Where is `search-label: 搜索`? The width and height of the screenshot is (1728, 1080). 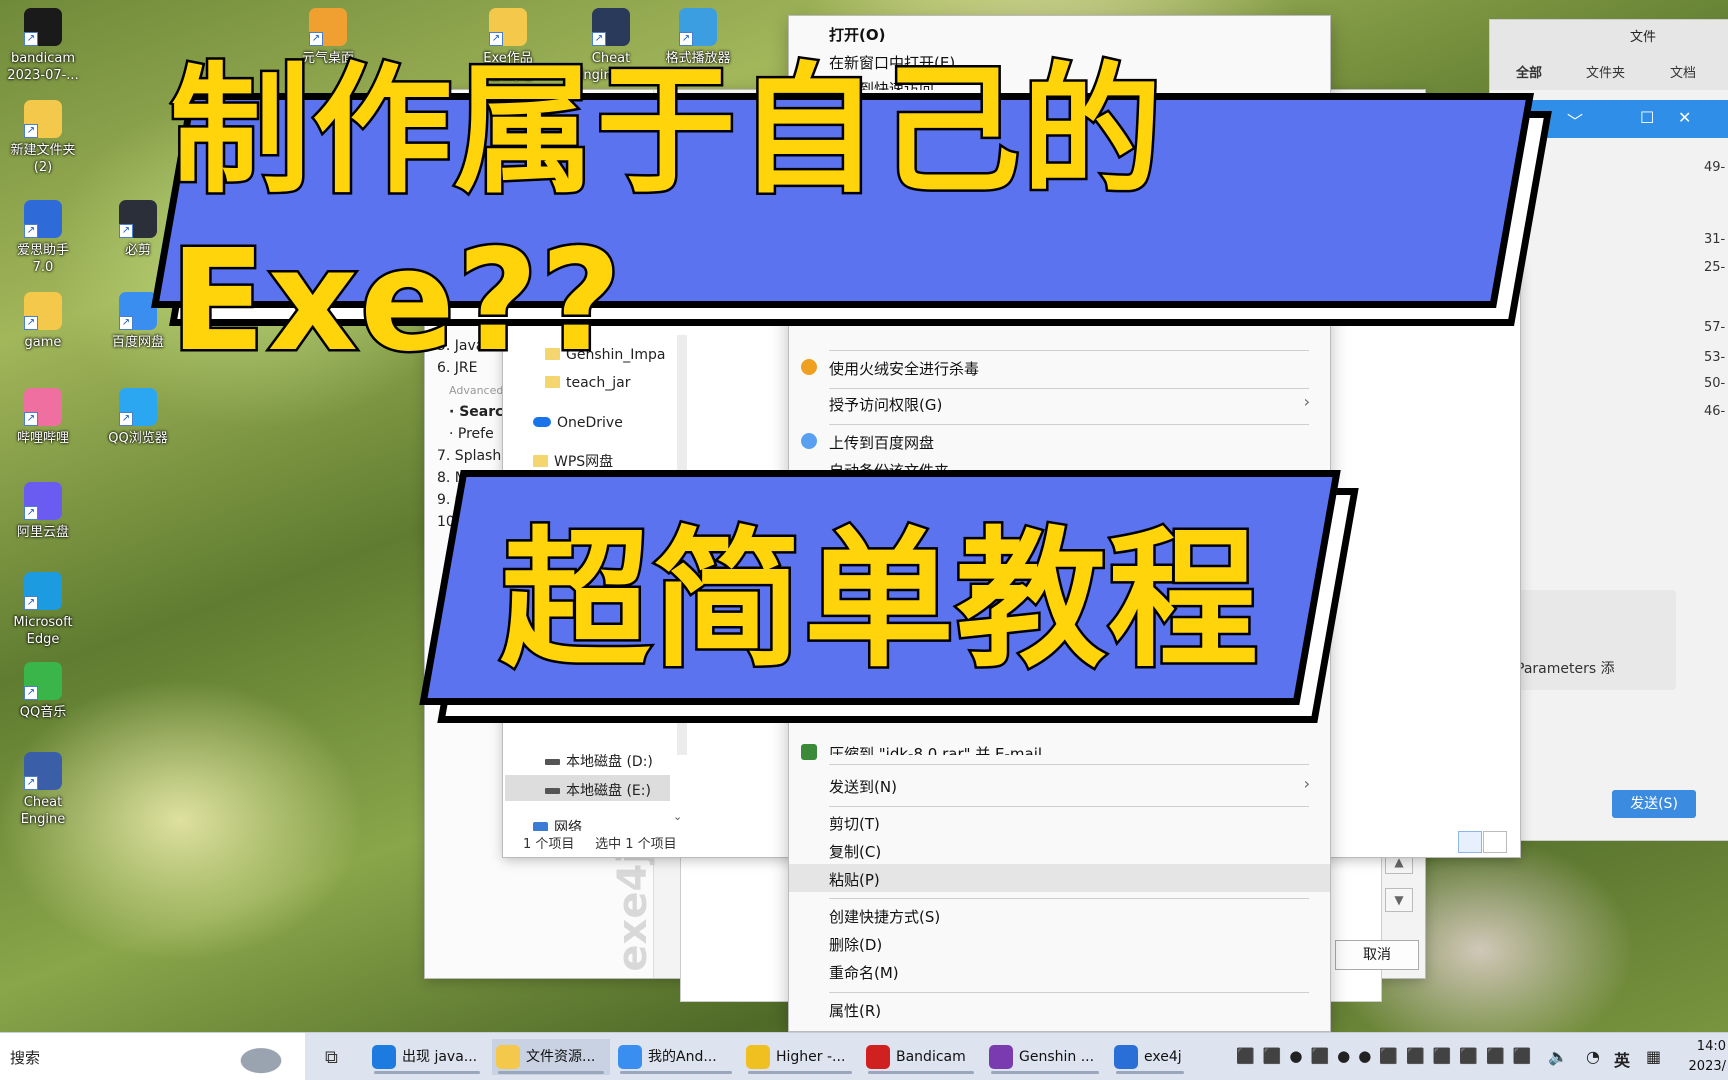 search-label: 搜索 is located at coordinates (25, 1058).